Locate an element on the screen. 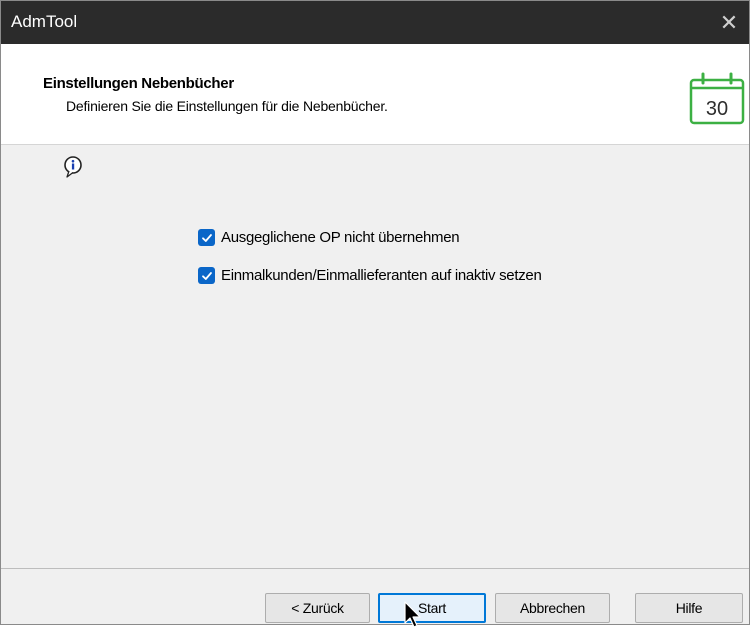 The width and height of the screenshot is (753, 628). checkbox-einmalkunden-inaktiv is located at coordinates (206, 275).